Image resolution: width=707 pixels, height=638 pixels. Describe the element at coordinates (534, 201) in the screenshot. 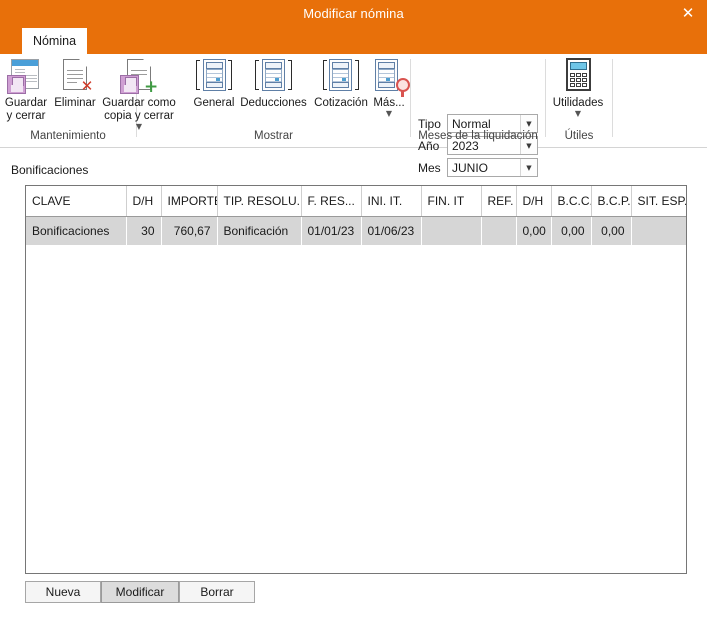

I see `col-dh-2: D/H` at that location.